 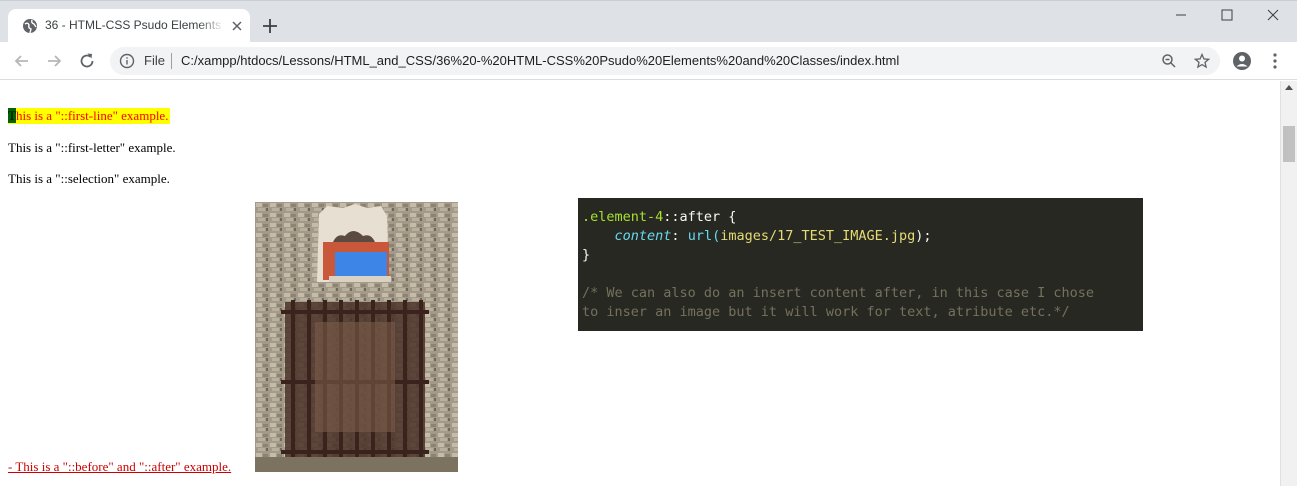 What do you see at coordinates (1275, 61) in the screenshot?
I see `menu-dots-icon` at bounding box center [1275, 61].